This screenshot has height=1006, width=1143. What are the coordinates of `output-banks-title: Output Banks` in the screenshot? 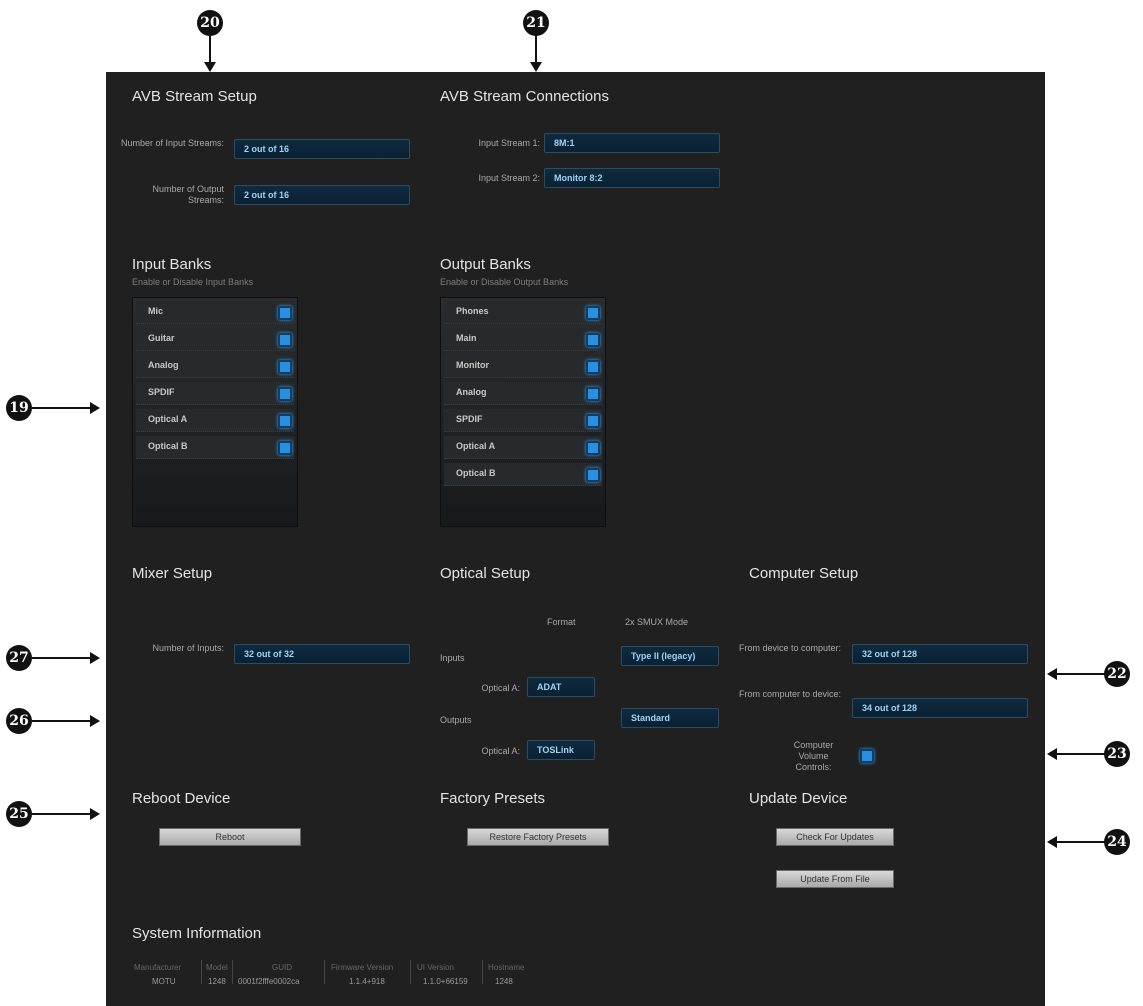 It's located at (485, 264).